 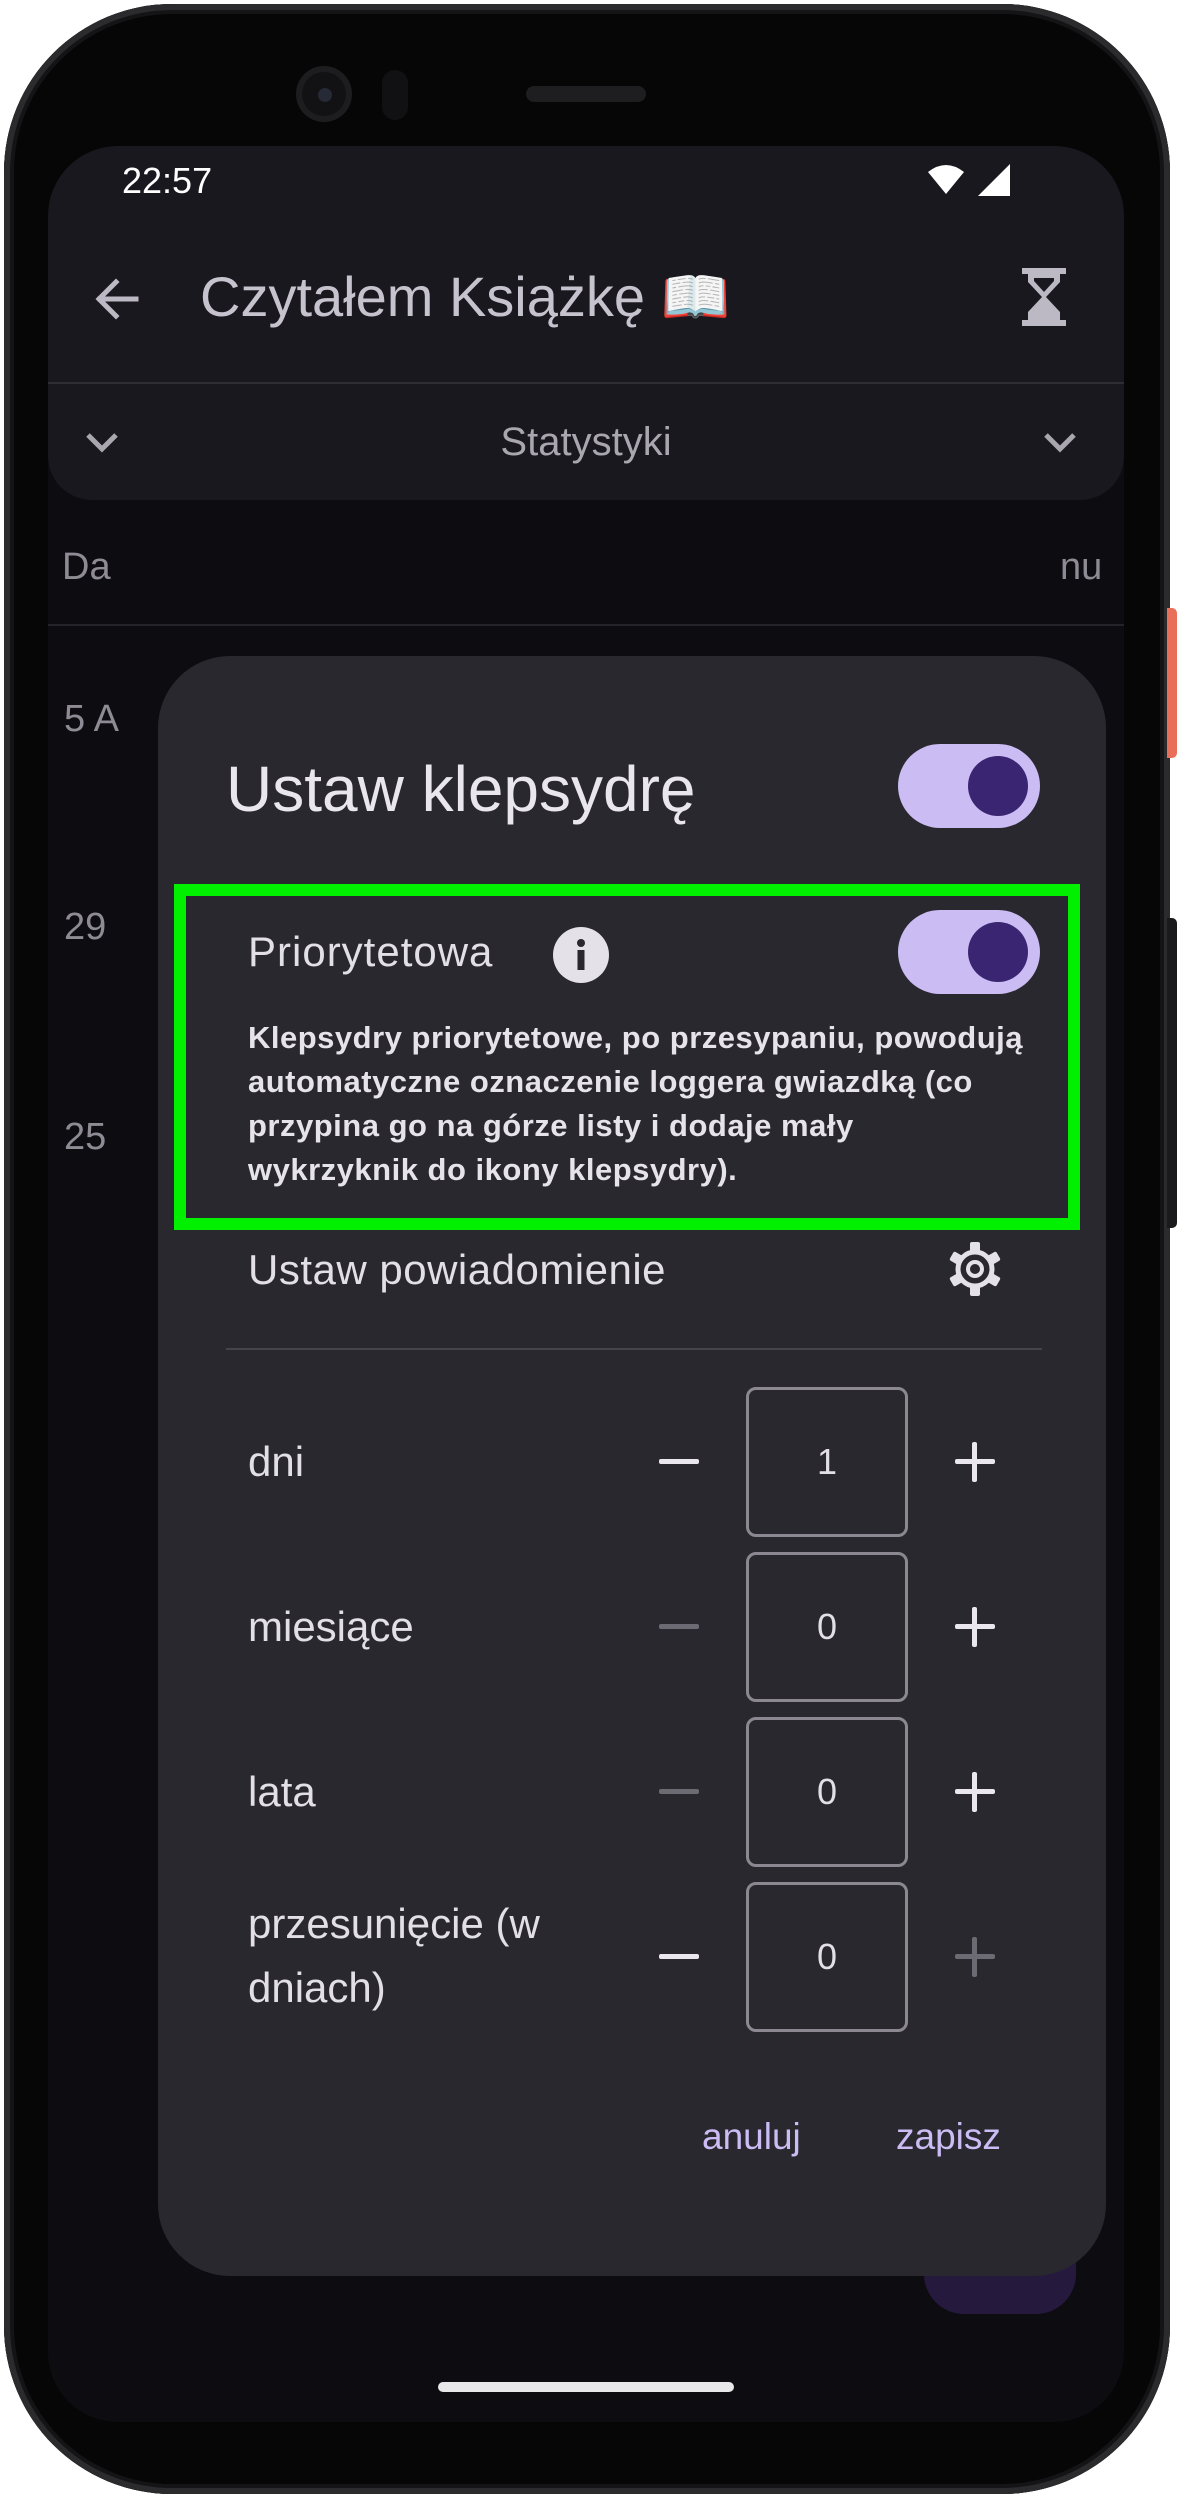 I want to click on offset-value-field: 0, so click(x=827, y=1957).